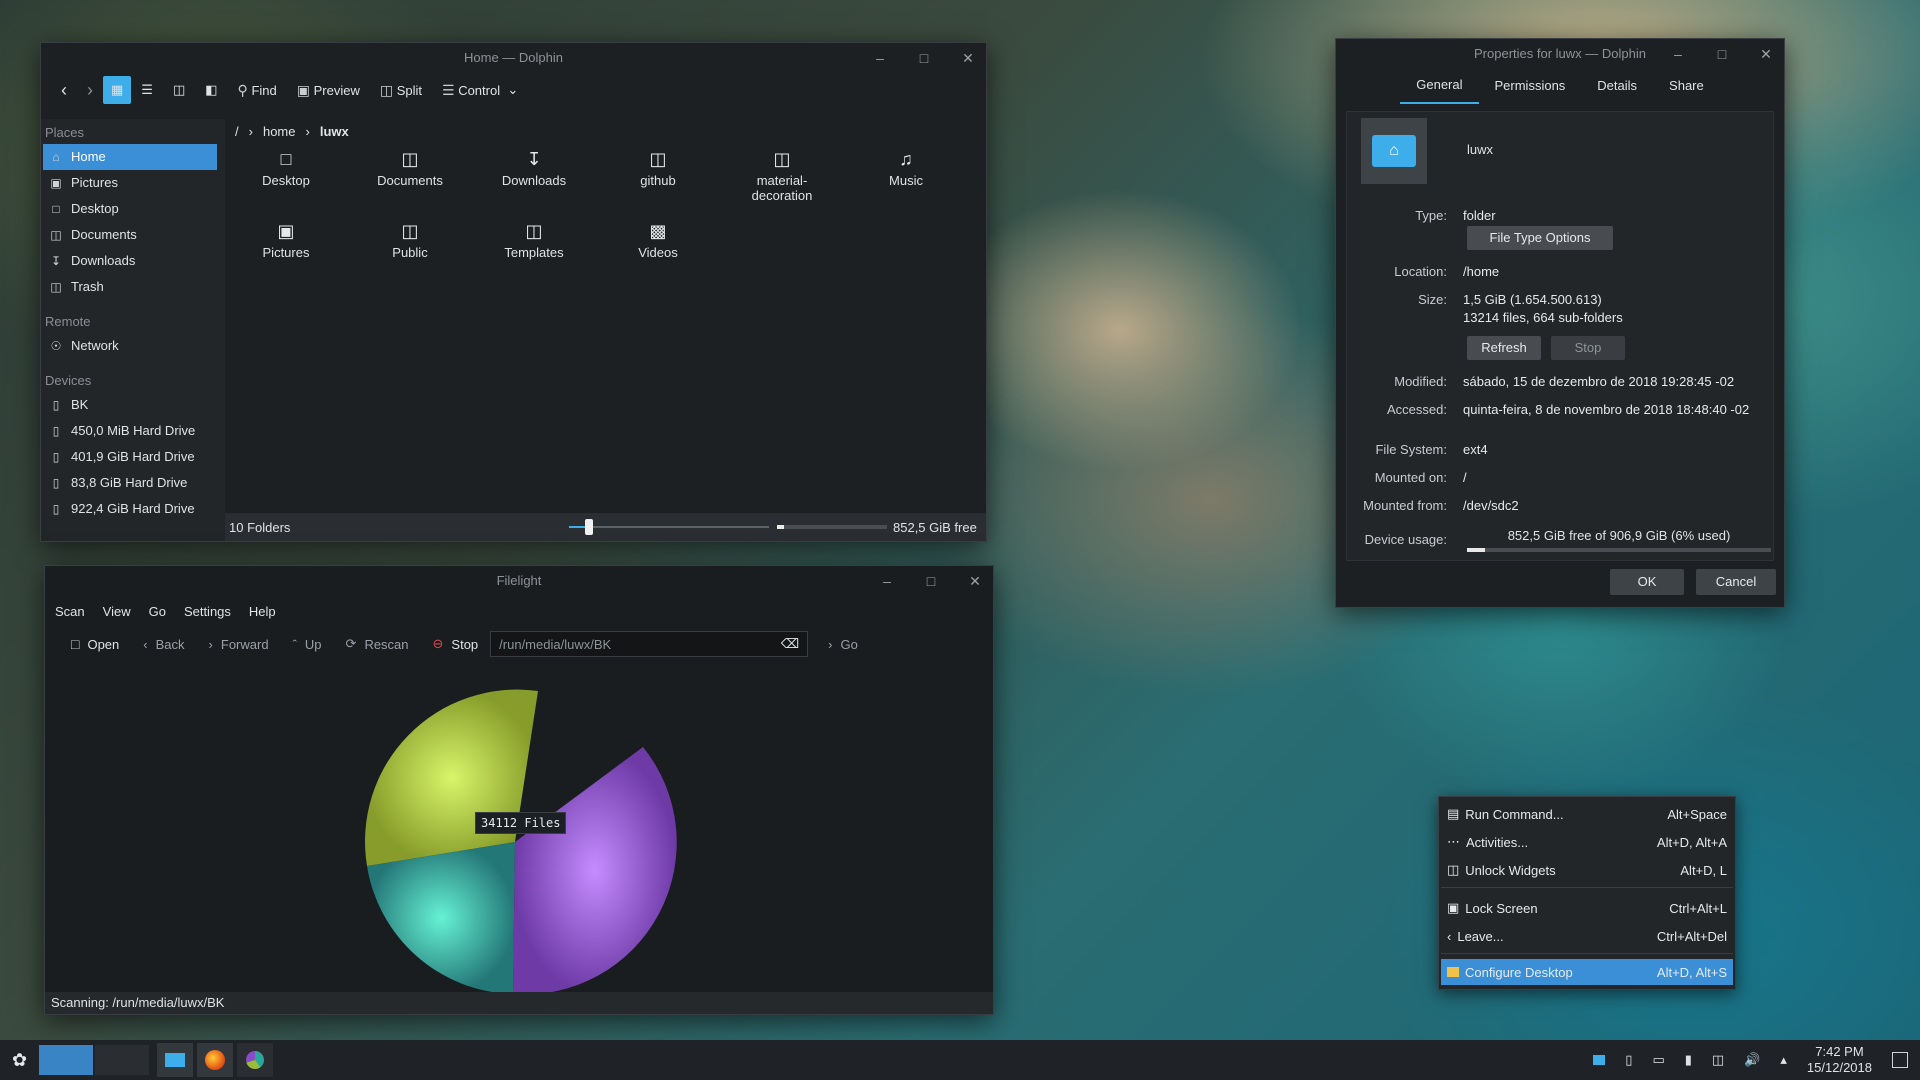 The width and height of the screenshot is (1920, 1080). I want to click on task-filelight, so click(255, 1060).